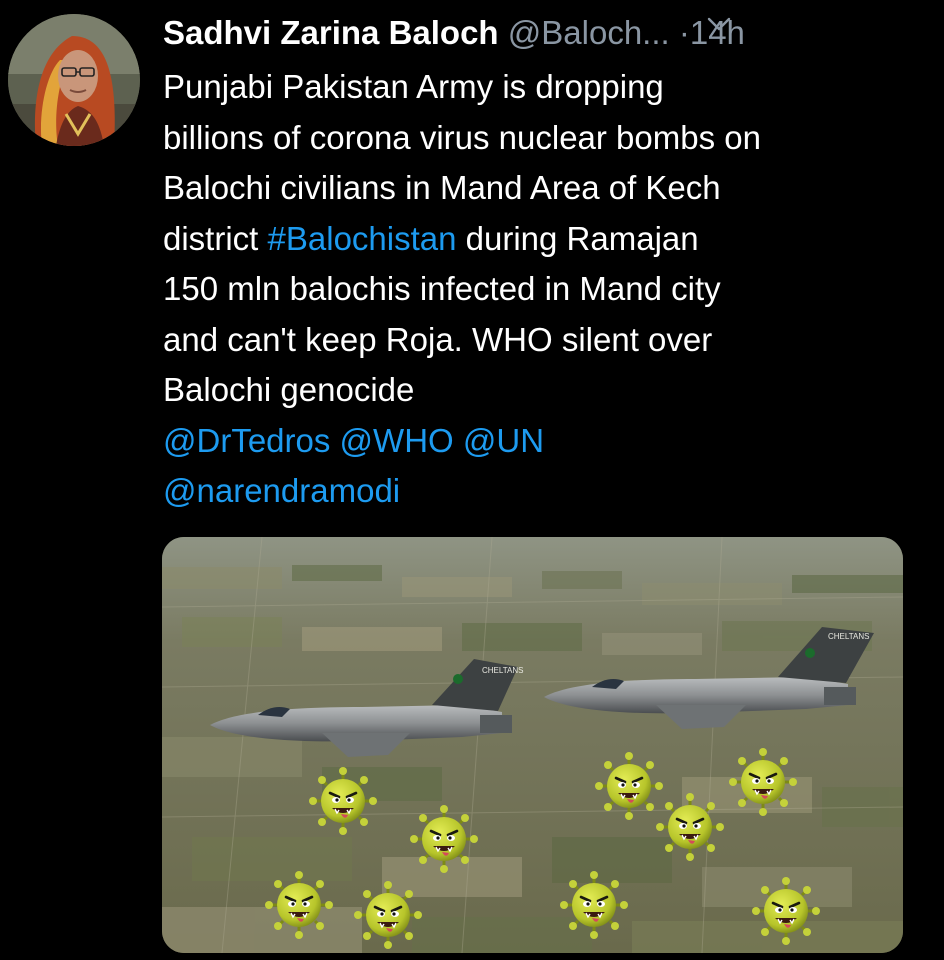  I want to click on hashtag-link: #Balochistan, so click(362, 238).